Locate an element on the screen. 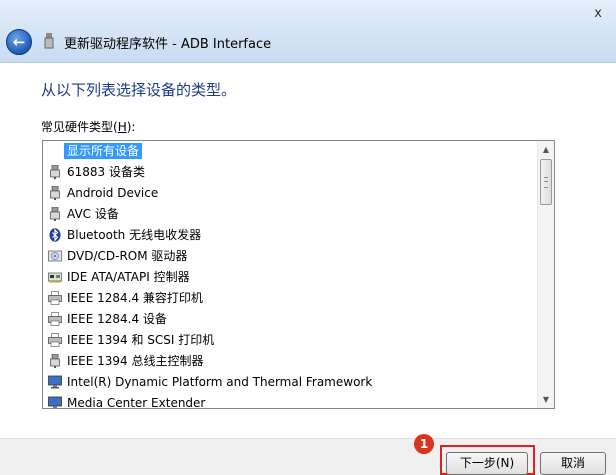 The image size is (616, 475). list-item: DVD/CD-ROM 驱动器 is located at coordinates (290, 256).